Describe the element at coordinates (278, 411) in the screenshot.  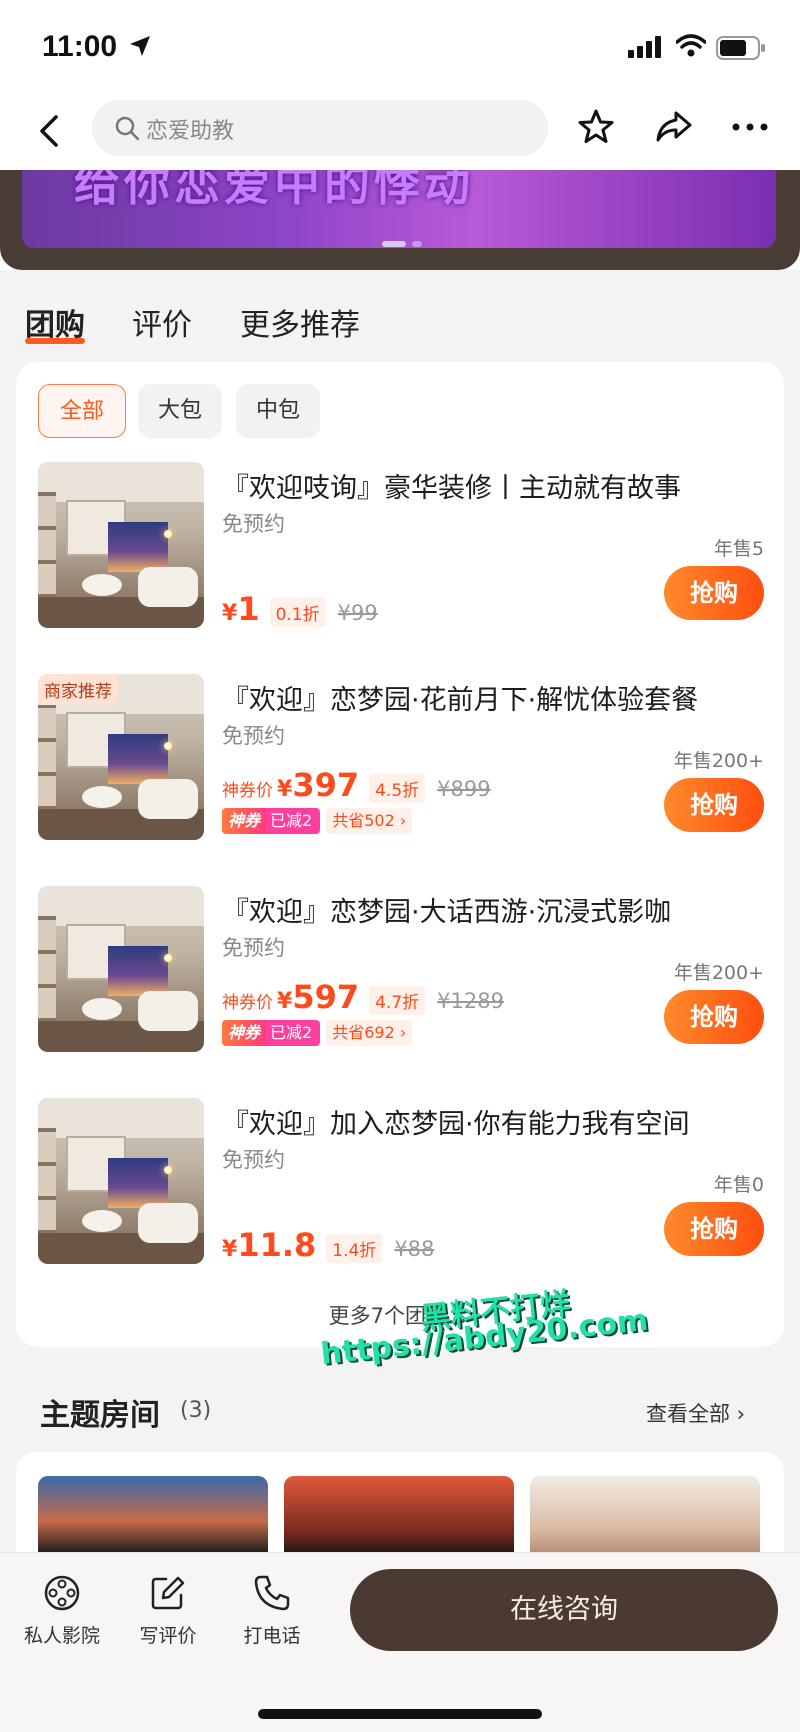
I see `filter-medium: 中包` at that location.